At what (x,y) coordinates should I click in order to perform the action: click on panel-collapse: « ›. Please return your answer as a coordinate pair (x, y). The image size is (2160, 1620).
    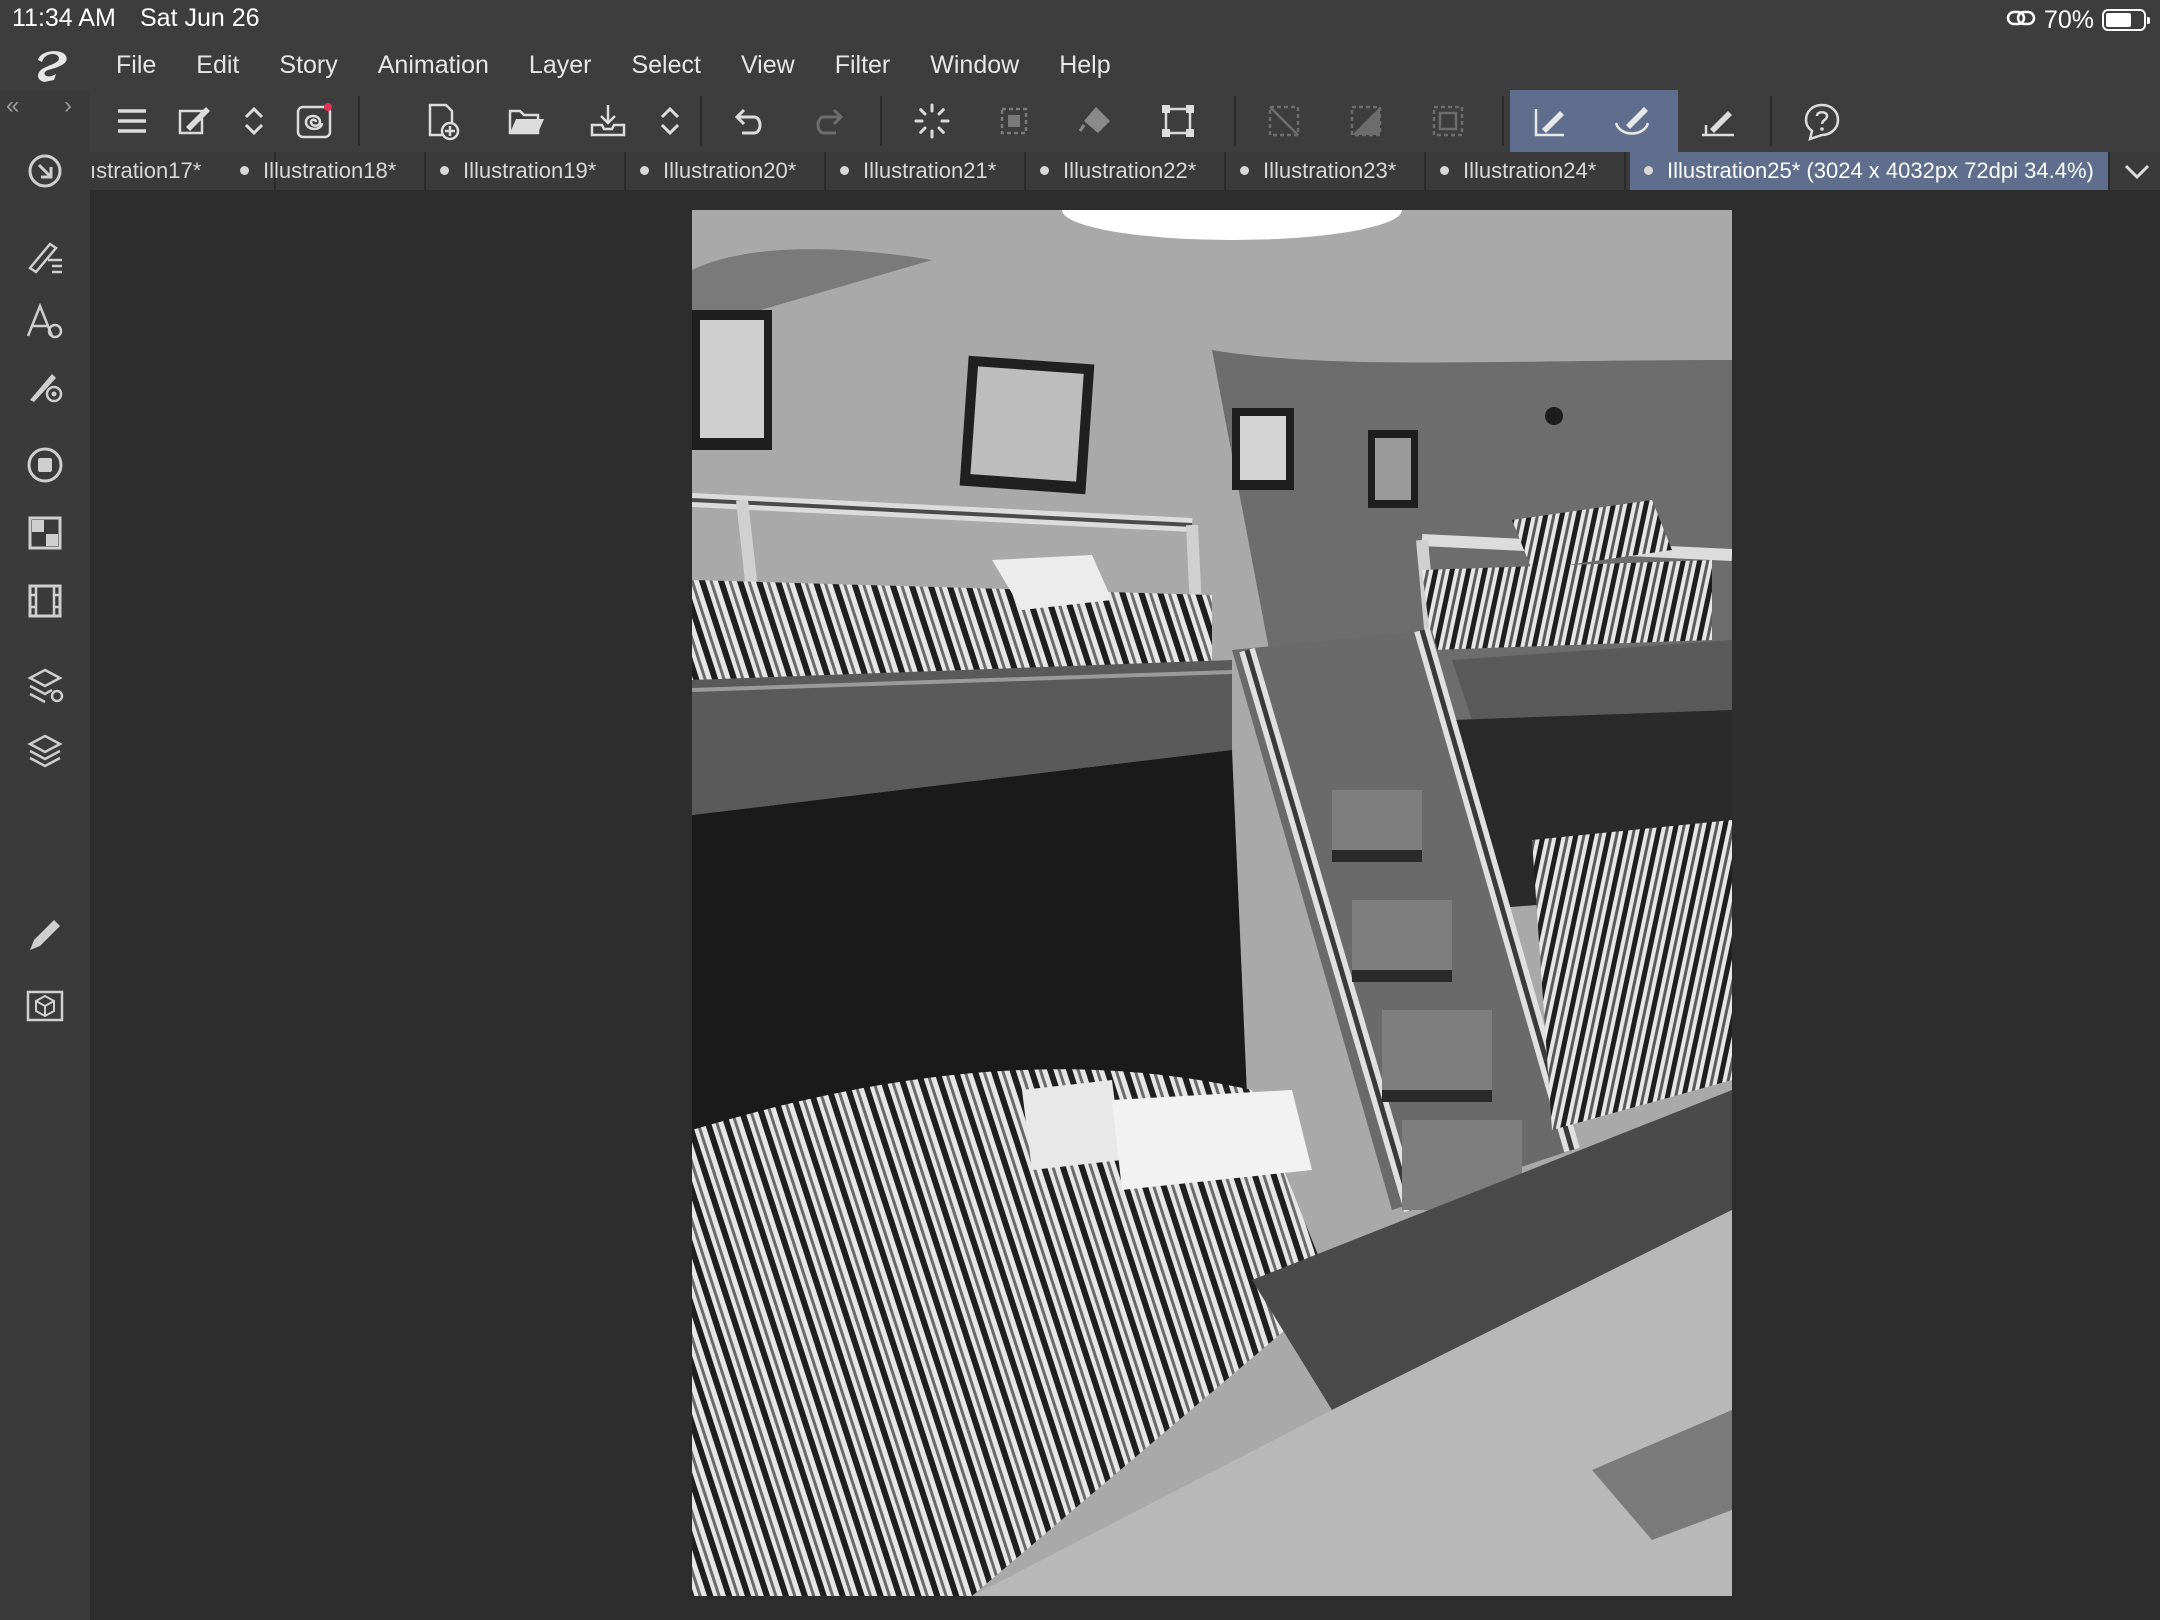
    Looking at the image, I should click on (45, 107).